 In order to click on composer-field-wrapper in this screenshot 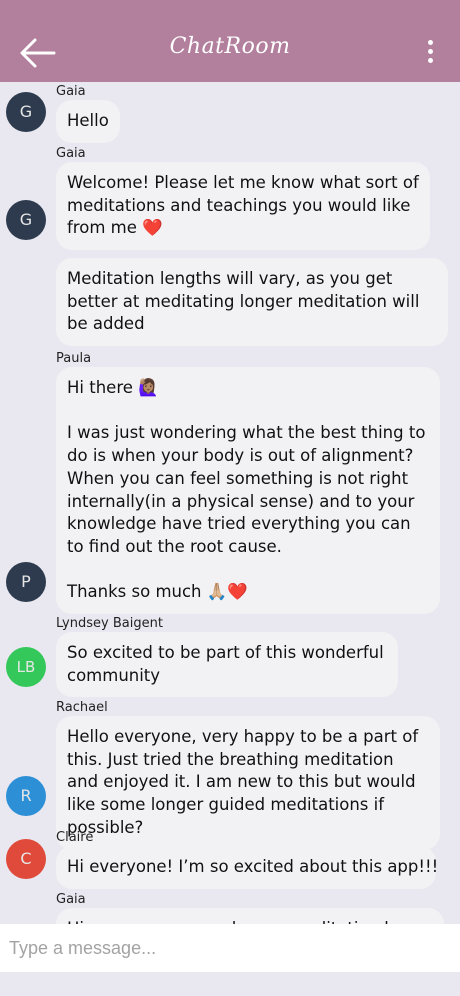, I will do `click(230, 948)`.